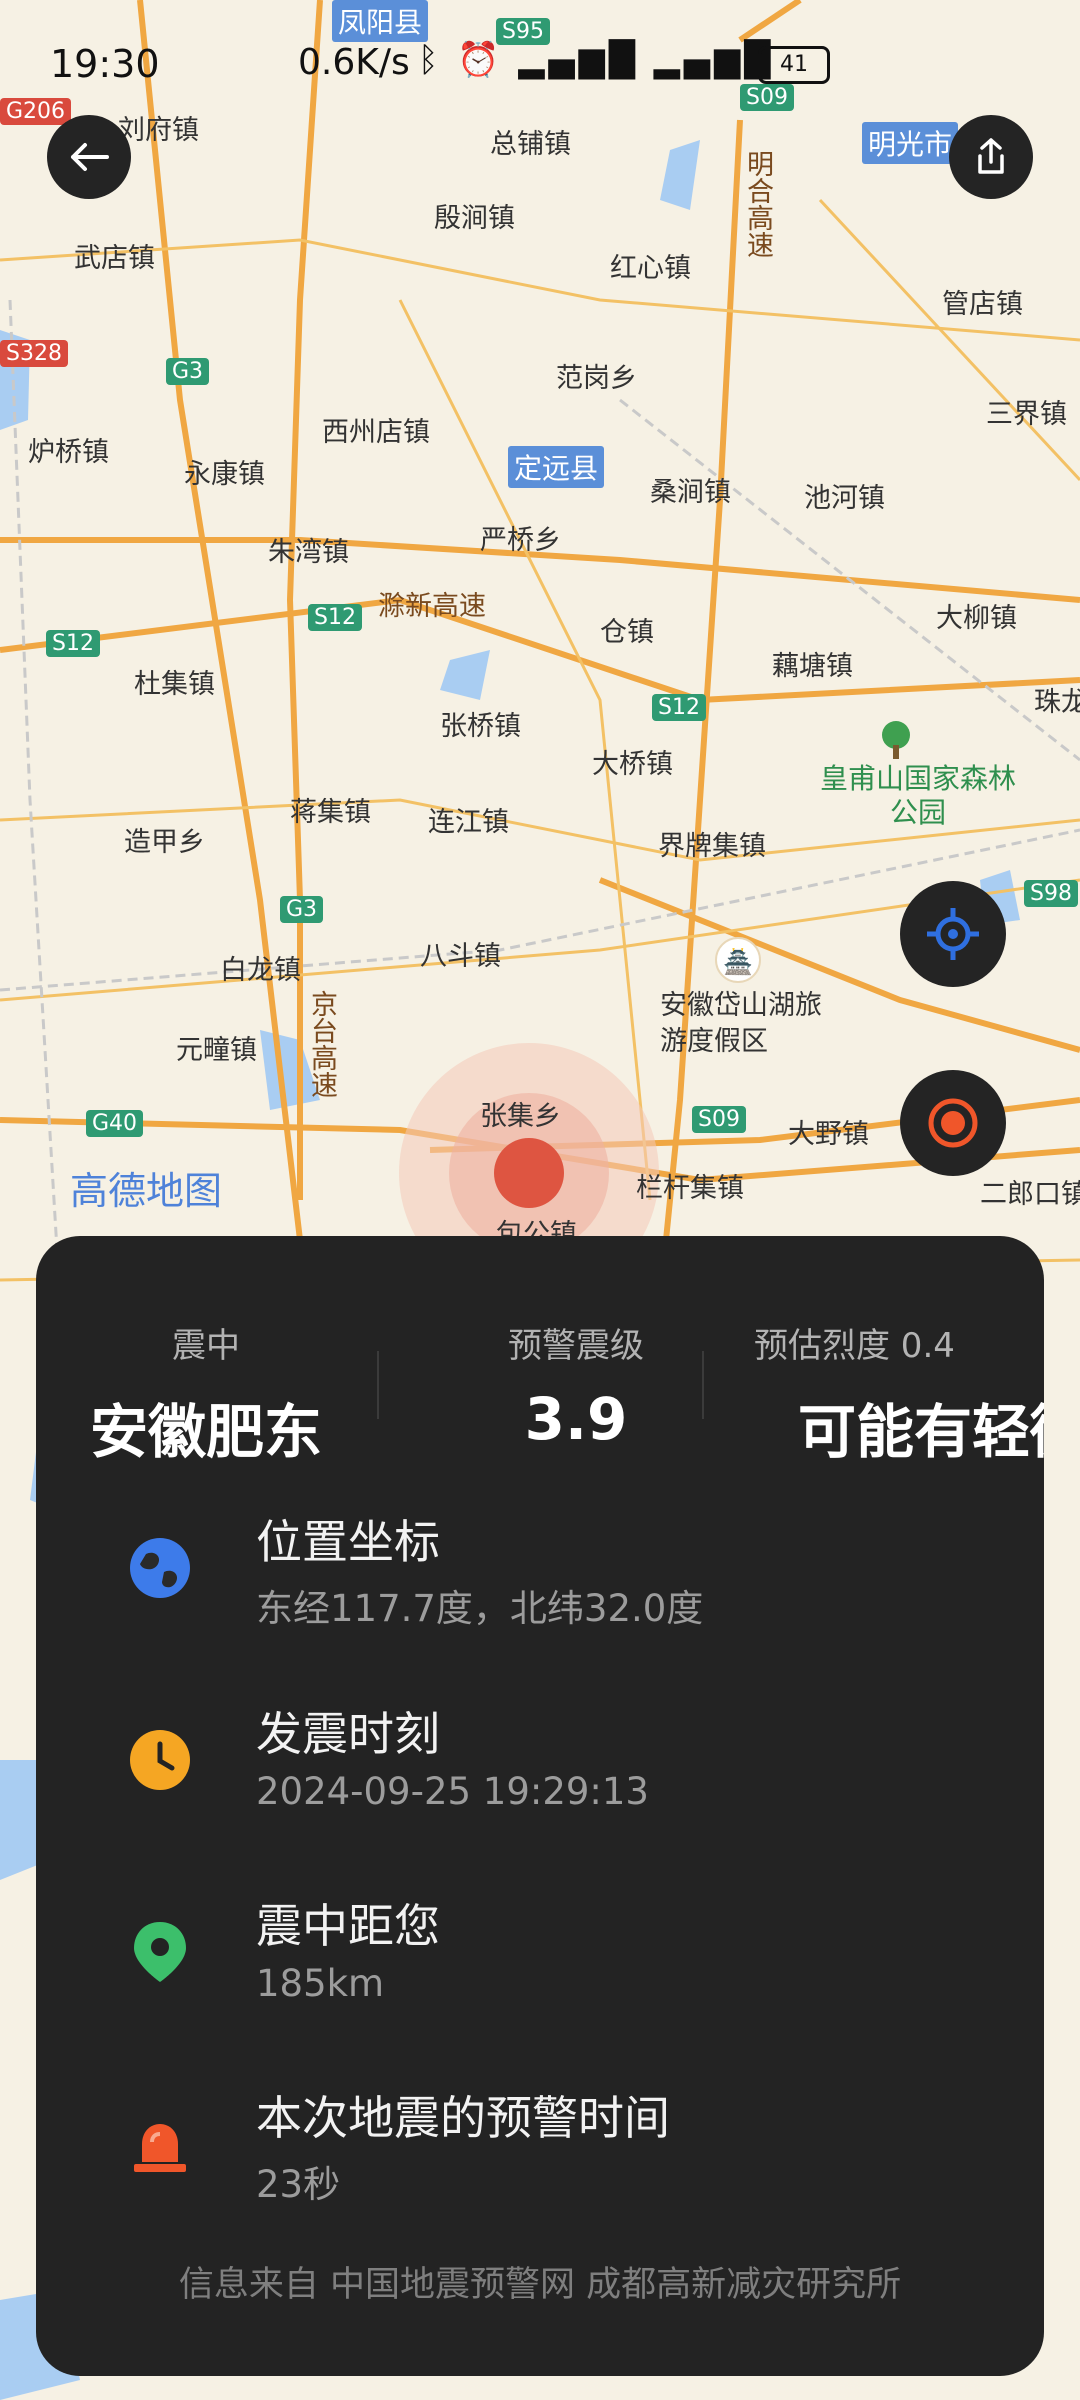 The width and height of the screenshot is (1080, 2400). I want to click on map-label: 大桥镇, so click(632, 764).